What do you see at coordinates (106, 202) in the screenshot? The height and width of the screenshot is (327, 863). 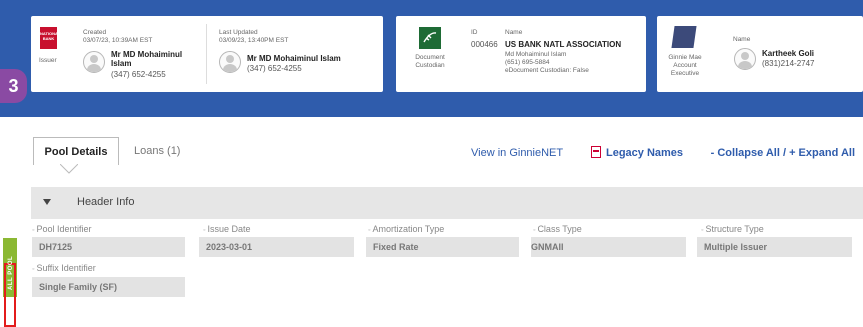 I see `header-info-title: Header Info` at bounding box center [106, 202].